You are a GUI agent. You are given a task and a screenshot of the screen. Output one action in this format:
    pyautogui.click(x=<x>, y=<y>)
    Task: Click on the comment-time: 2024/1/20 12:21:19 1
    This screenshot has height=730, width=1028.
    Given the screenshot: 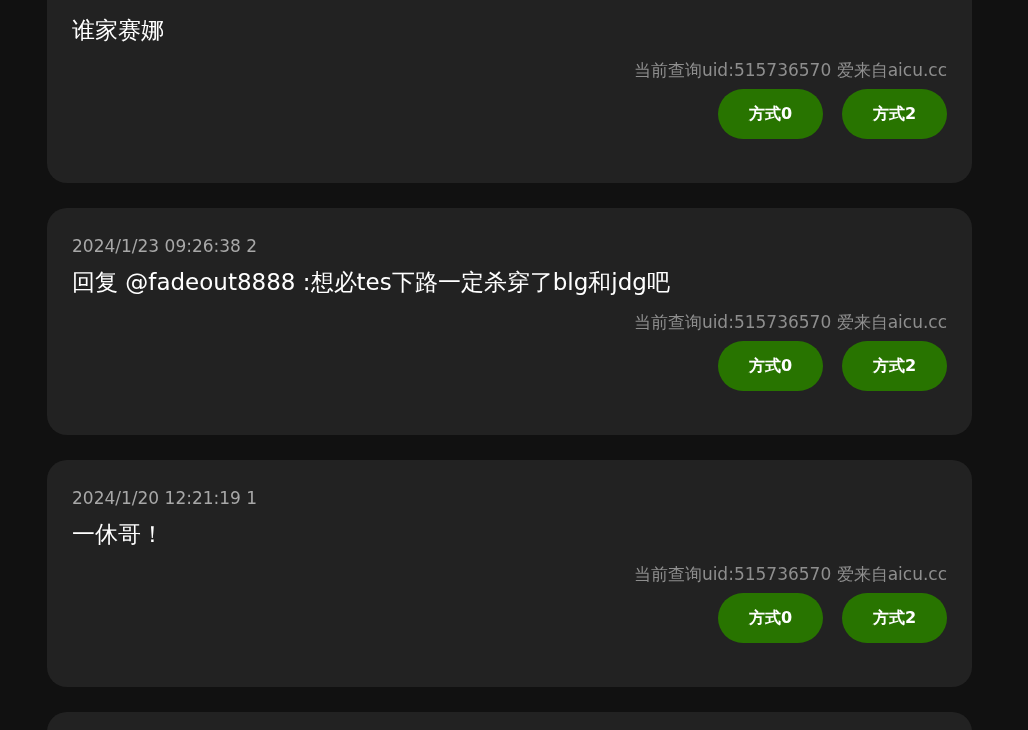 What is the action you would take?
    pyautogui.click(x=165, y=498)
    